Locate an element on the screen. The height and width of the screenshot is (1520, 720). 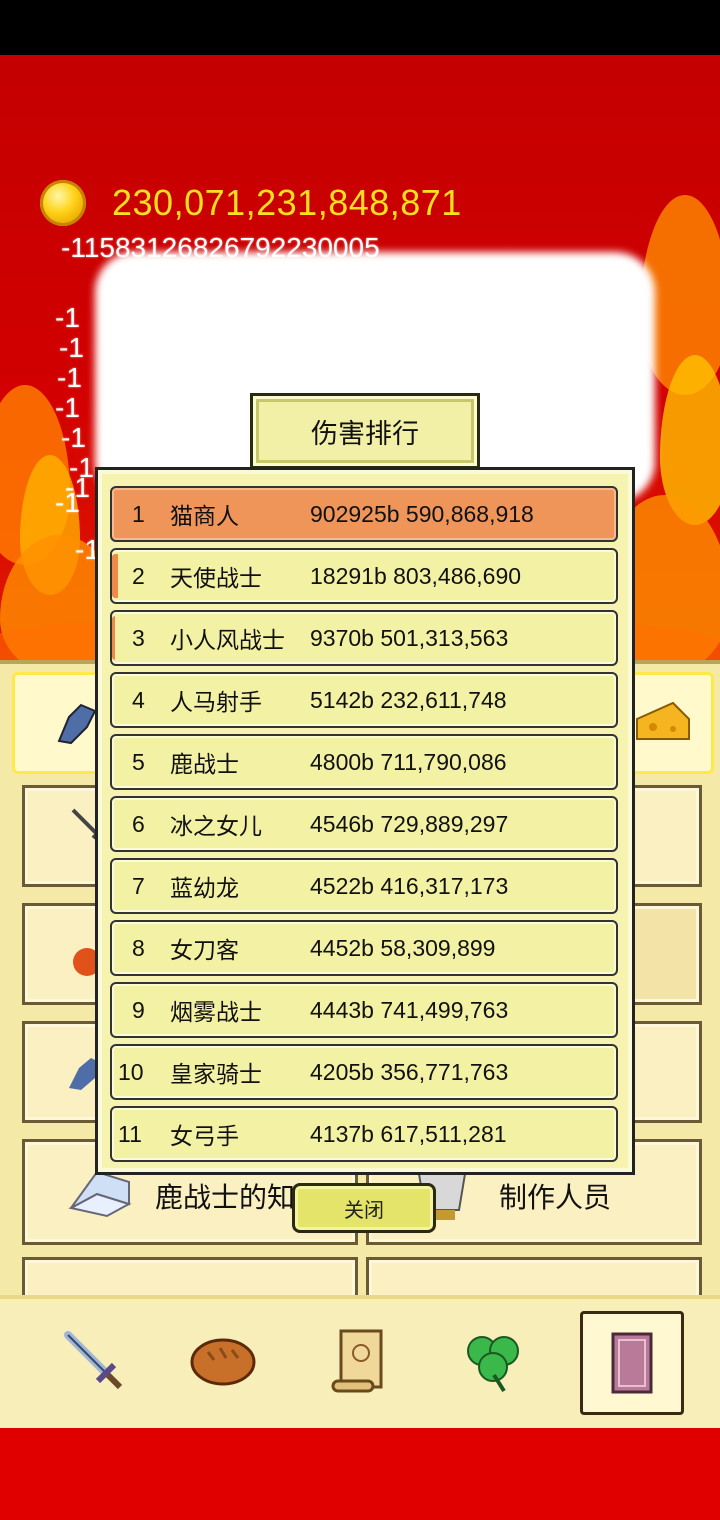
status-bar is located at coordinates (360, 27).